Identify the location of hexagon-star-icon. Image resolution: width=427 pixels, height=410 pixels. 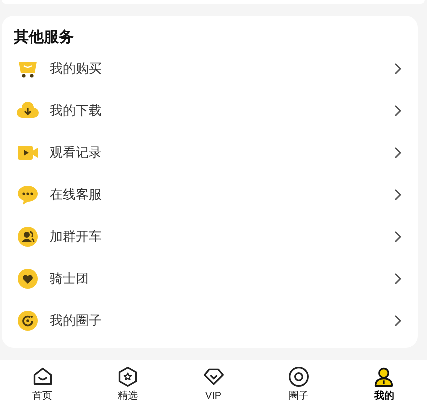
(128, 377).